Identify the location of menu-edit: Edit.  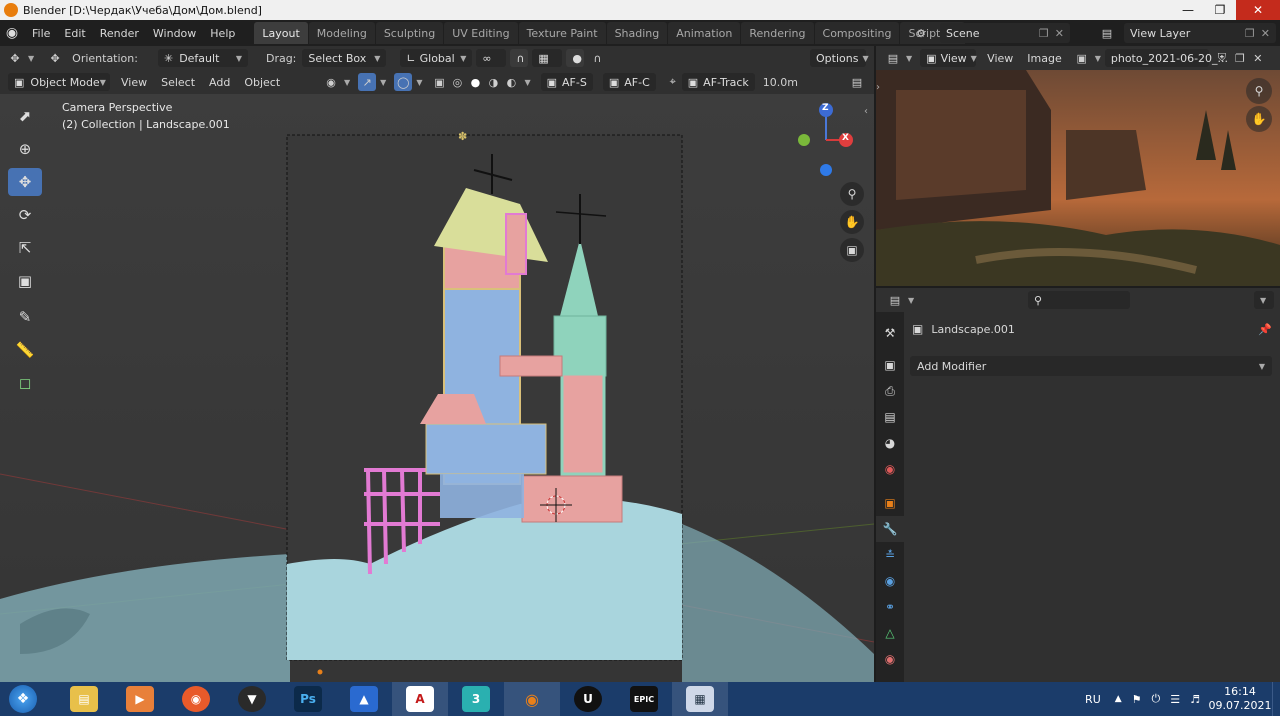
(74, 33).